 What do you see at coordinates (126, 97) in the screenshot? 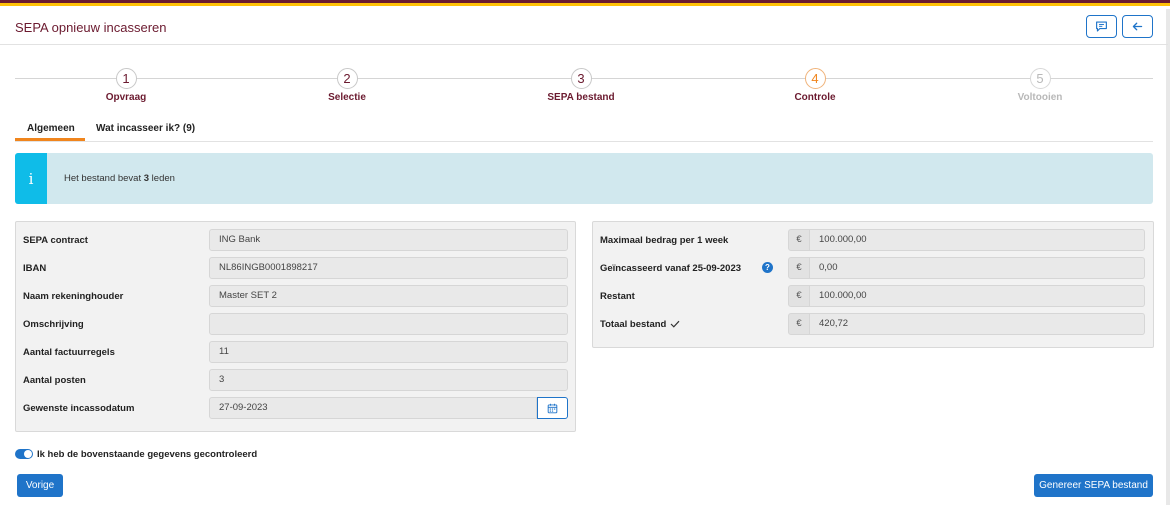
I see `step-label: Opvraag` at bounding box center [126, 97].